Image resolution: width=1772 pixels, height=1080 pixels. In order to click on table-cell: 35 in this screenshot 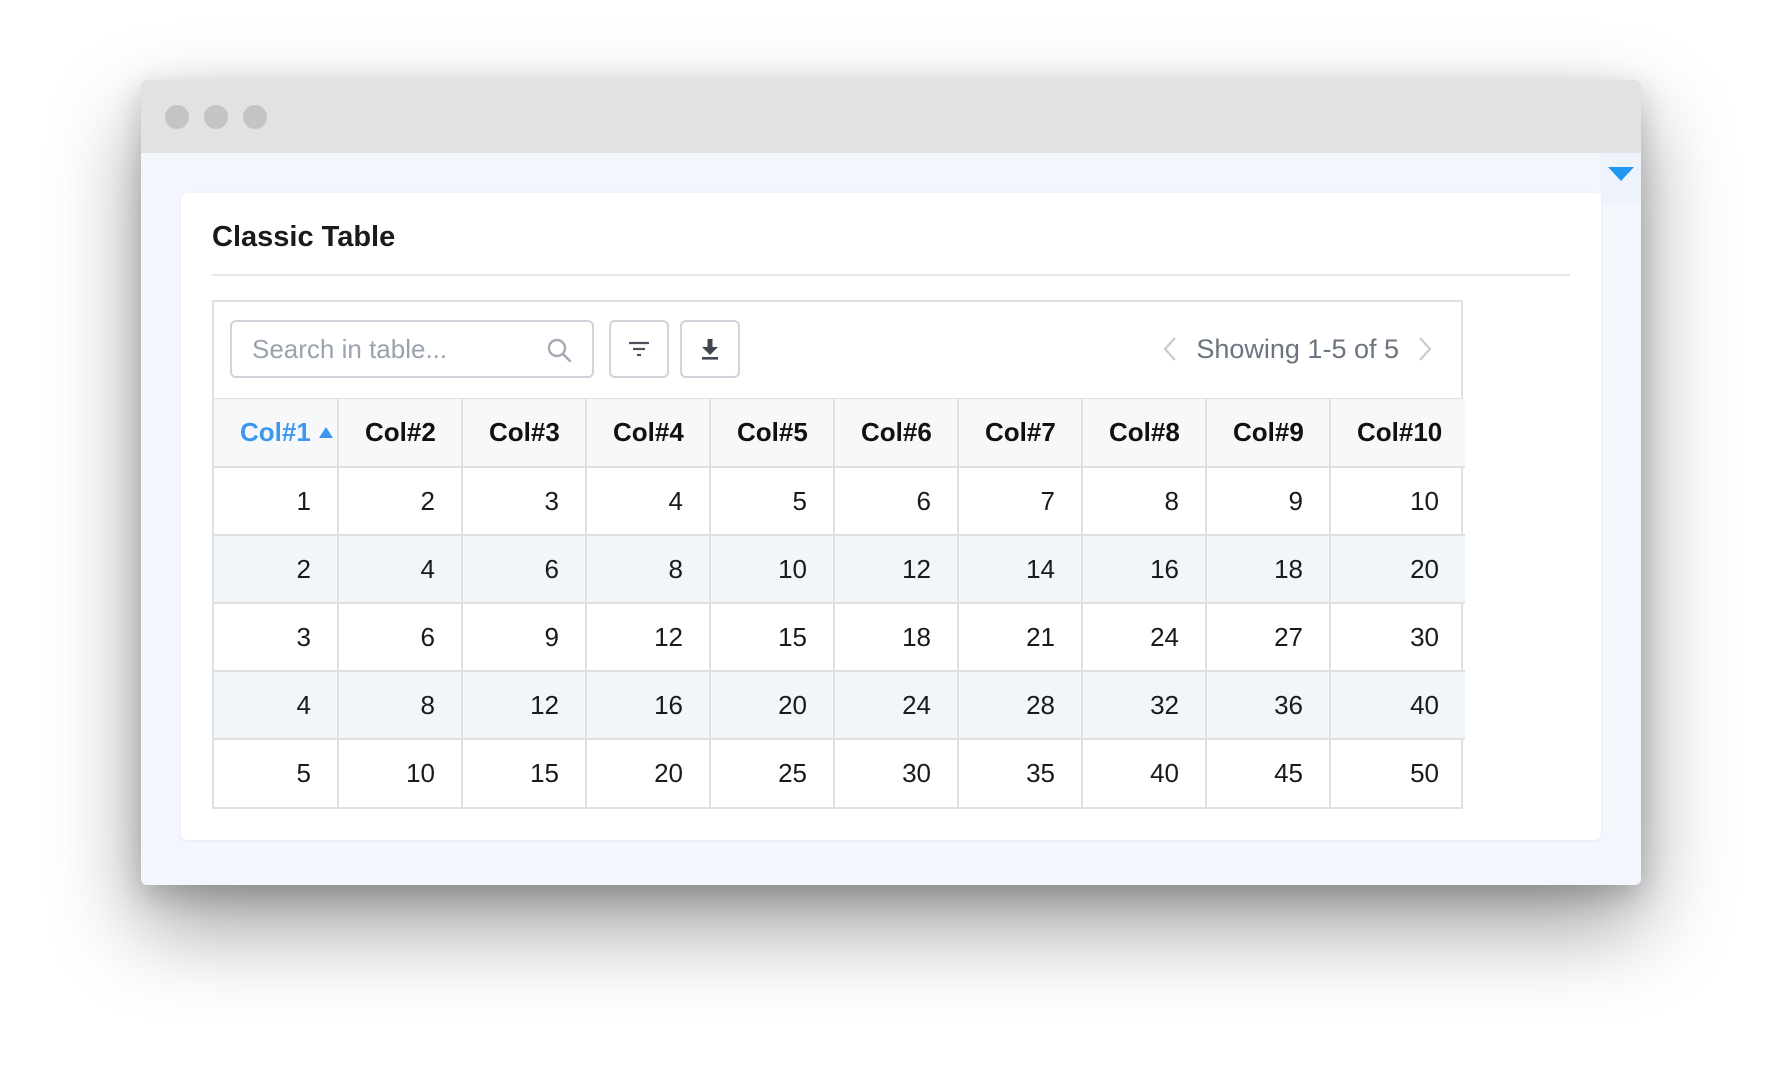, I will do `click(1020, 772)`.